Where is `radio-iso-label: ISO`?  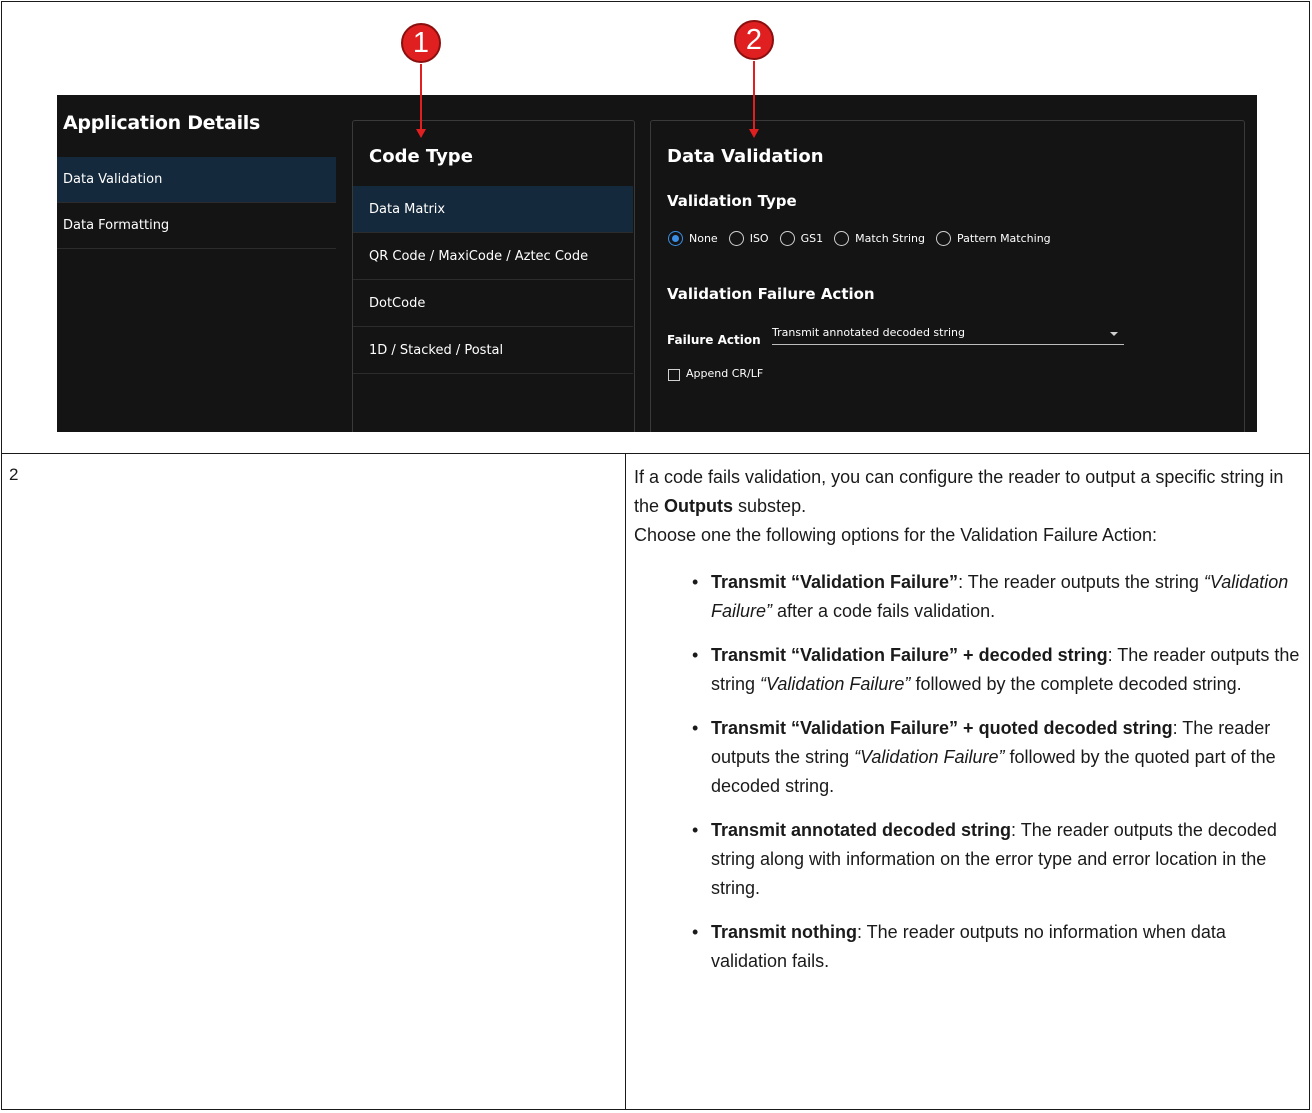 radio-iso-label: ISO is located at coordinates (759, 238).